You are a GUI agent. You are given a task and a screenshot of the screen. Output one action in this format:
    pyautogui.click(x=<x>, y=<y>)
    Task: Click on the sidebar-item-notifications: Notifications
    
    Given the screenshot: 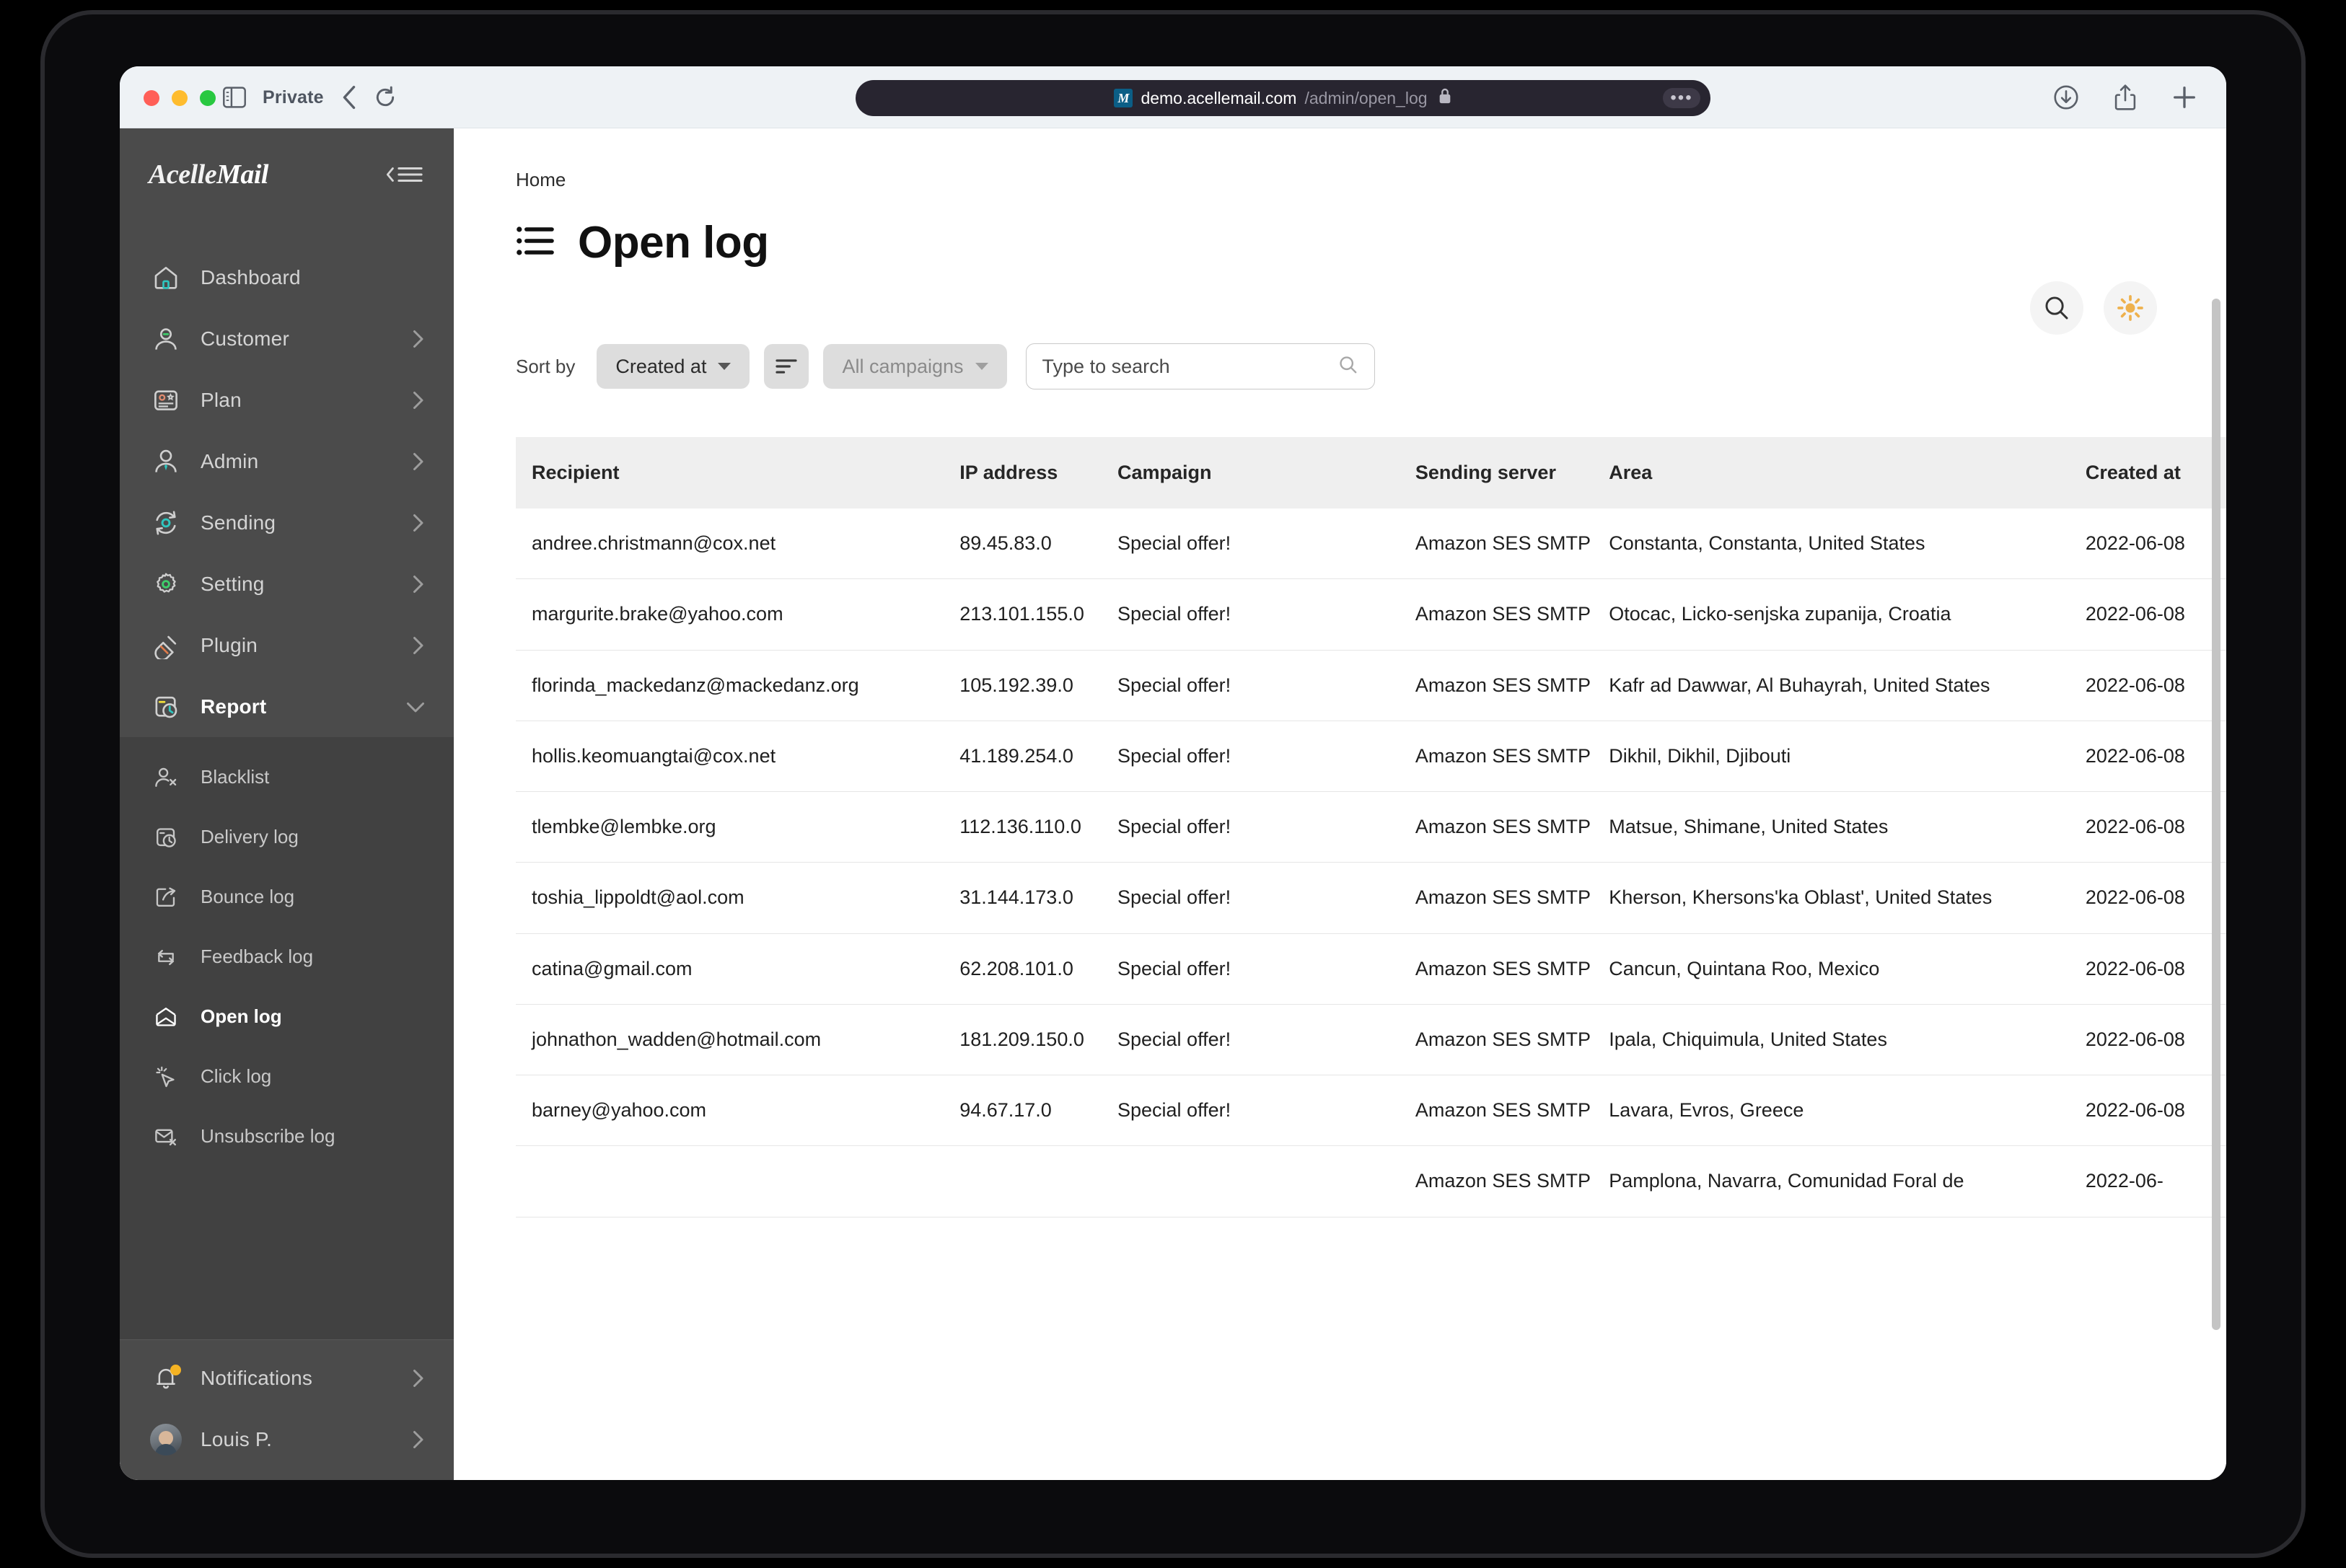 What is the action you would take?
    pyautogui.click(x=287, y=1378)
    